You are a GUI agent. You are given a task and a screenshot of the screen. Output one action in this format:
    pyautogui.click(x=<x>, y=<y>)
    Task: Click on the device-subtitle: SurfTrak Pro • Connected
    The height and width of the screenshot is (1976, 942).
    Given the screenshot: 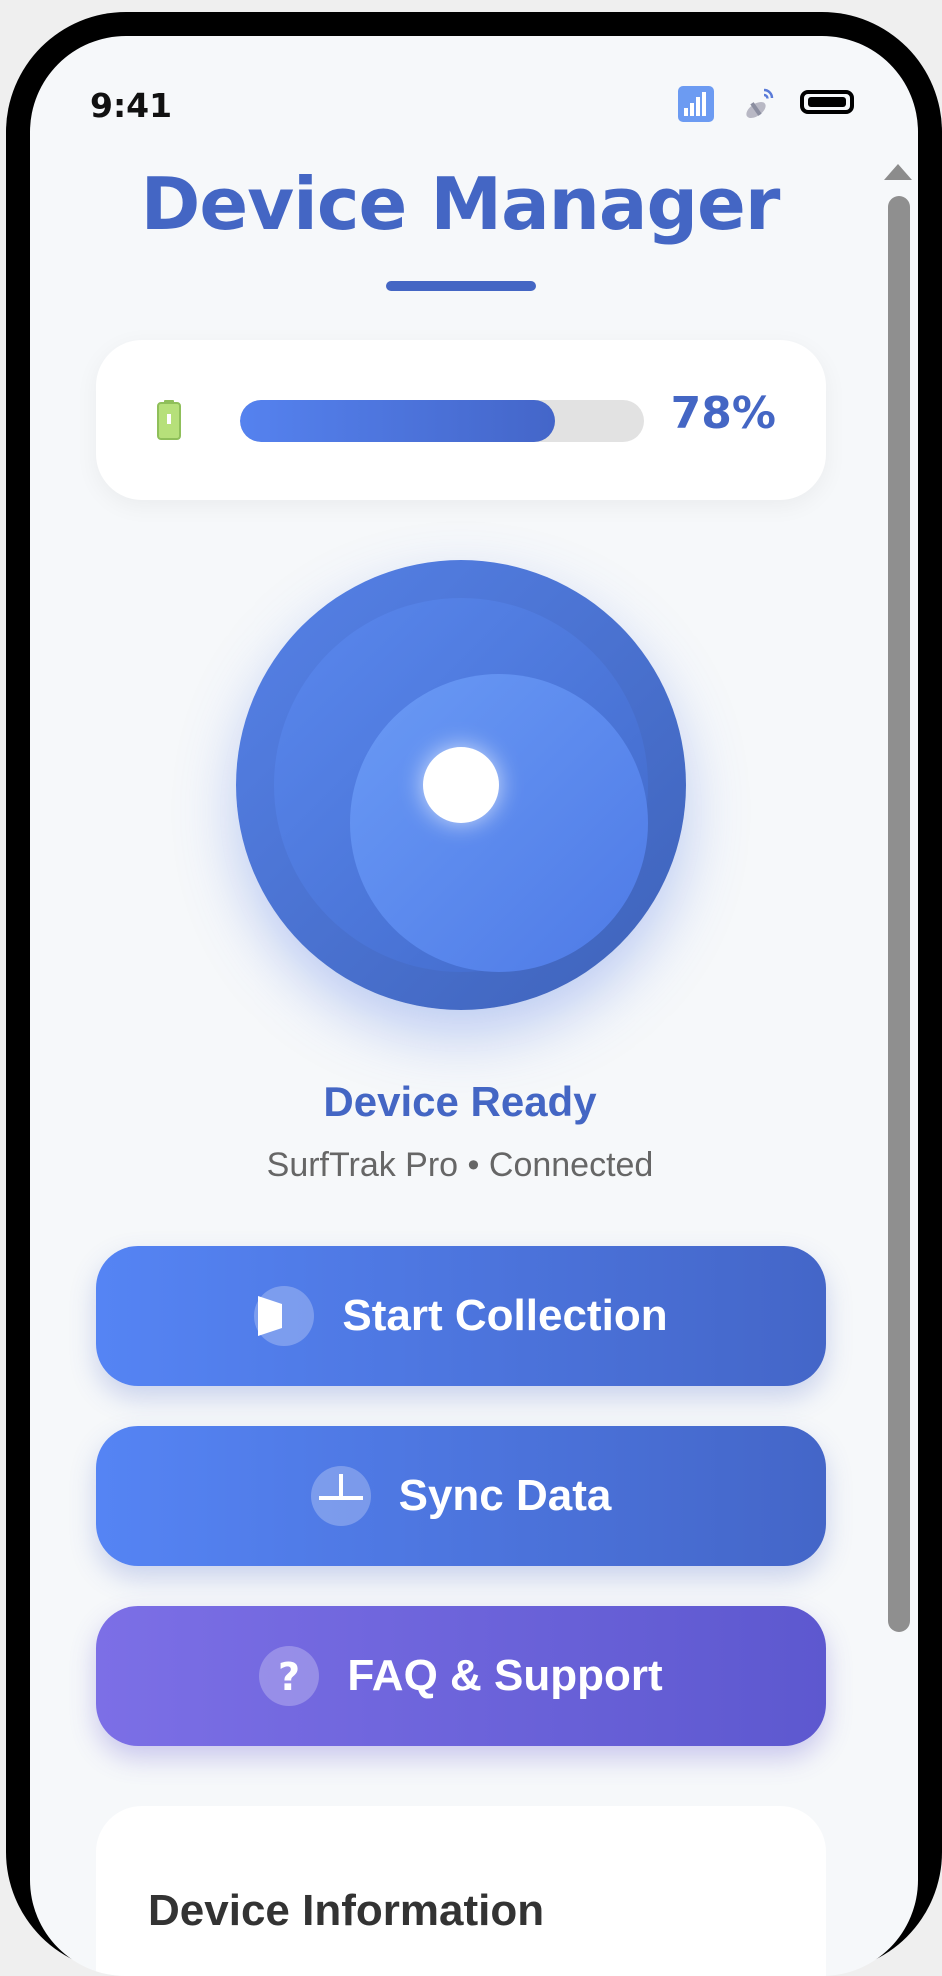 What is the action you would take?
    pyautogui.click(x=460, y=1165)
    